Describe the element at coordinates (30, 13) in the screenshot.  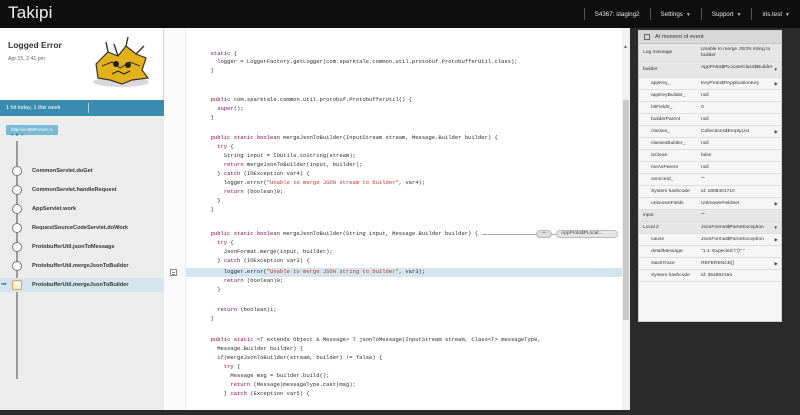
I see `takipi-logo: Takipi` at that location.